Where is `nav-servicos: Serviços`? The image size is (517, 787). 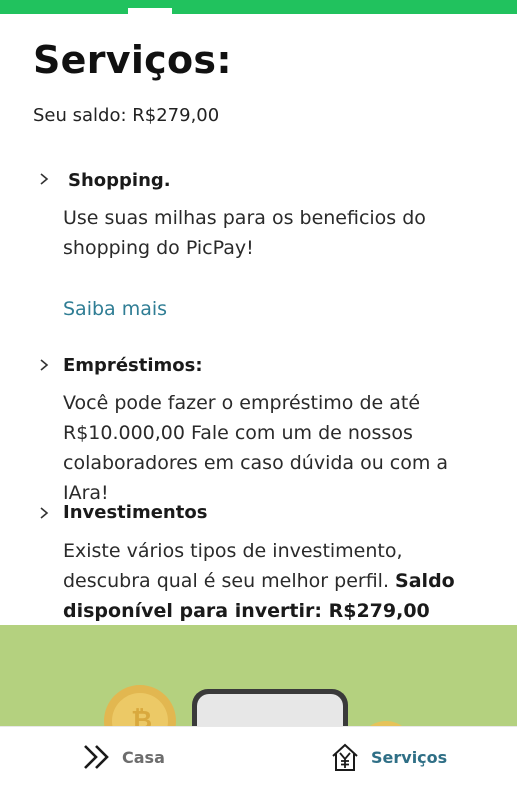 nav-servicos: Serviços is located at coordinates (389, 757).